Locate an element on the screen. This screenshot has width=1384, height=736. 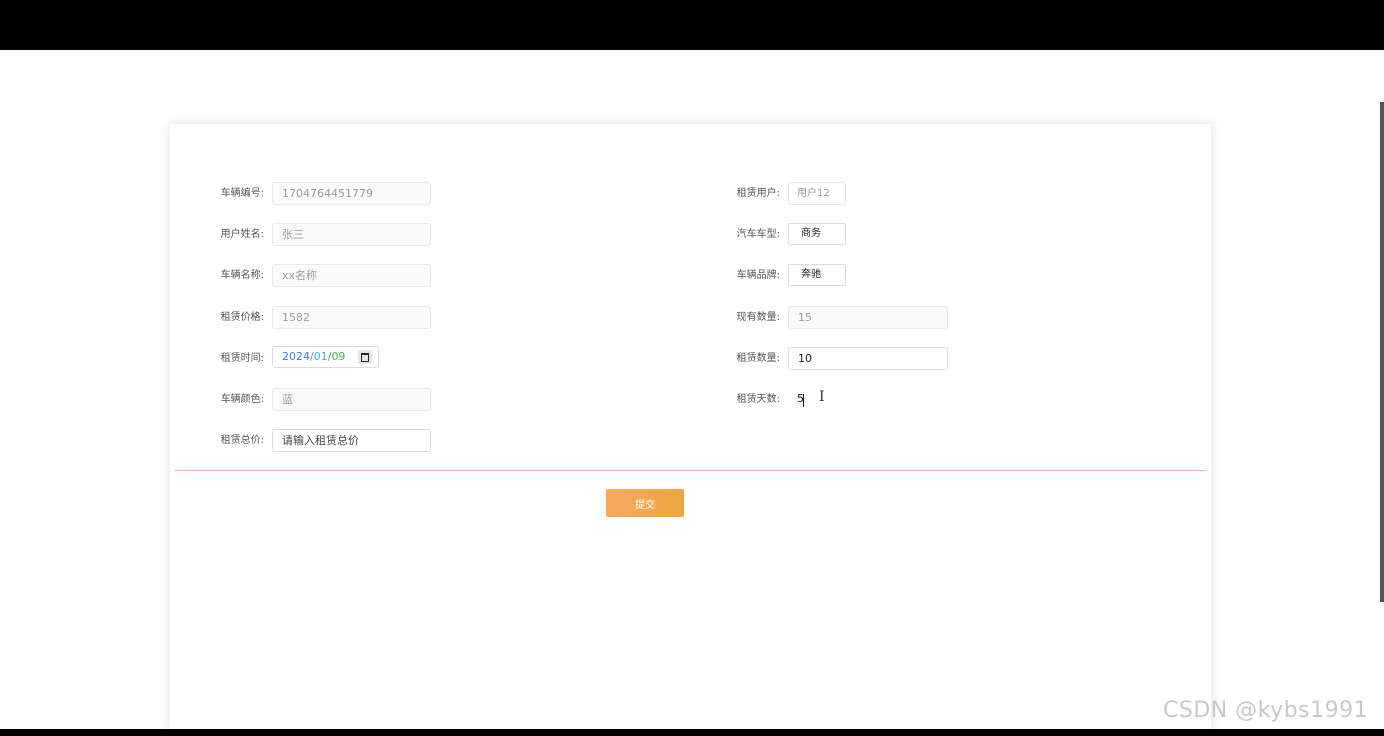
window-top-bar is located at coordinates (692, 25).